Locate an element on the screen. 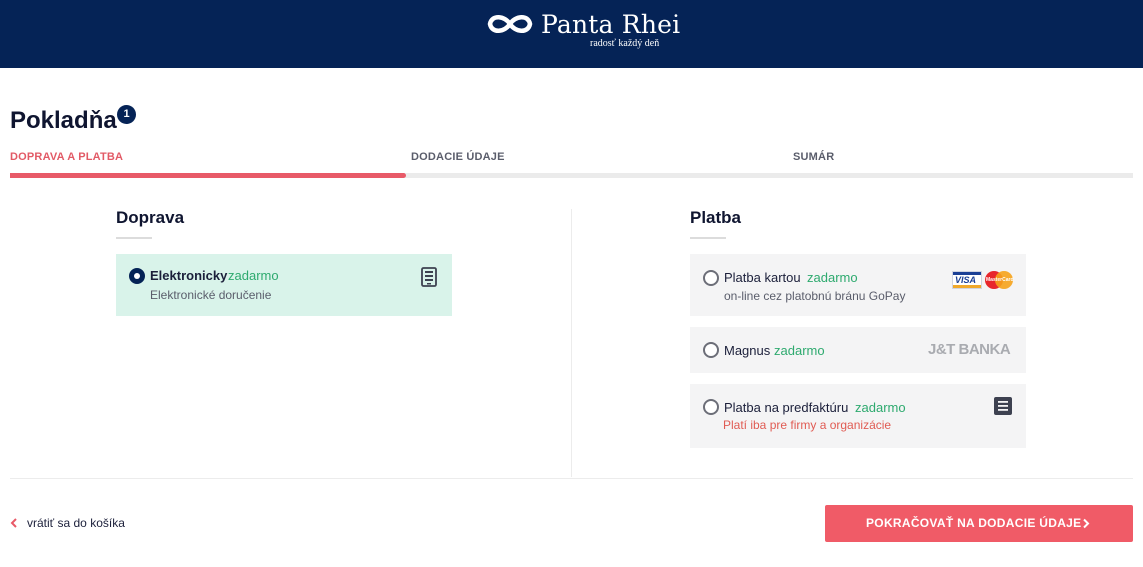  step-delivery-details: DODACIE ÚDAJE is located at coordinates (458, 157).